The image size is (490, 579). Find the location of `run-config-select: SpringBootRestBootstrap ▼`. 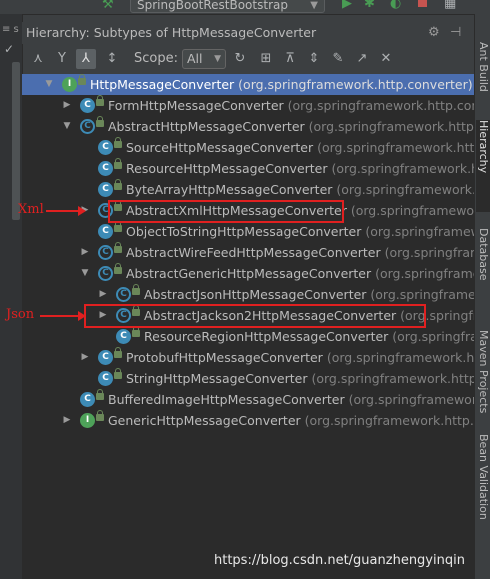

run-config-select: SpringBootRestBootstrap ▼ is located at coordinates (227, 6).